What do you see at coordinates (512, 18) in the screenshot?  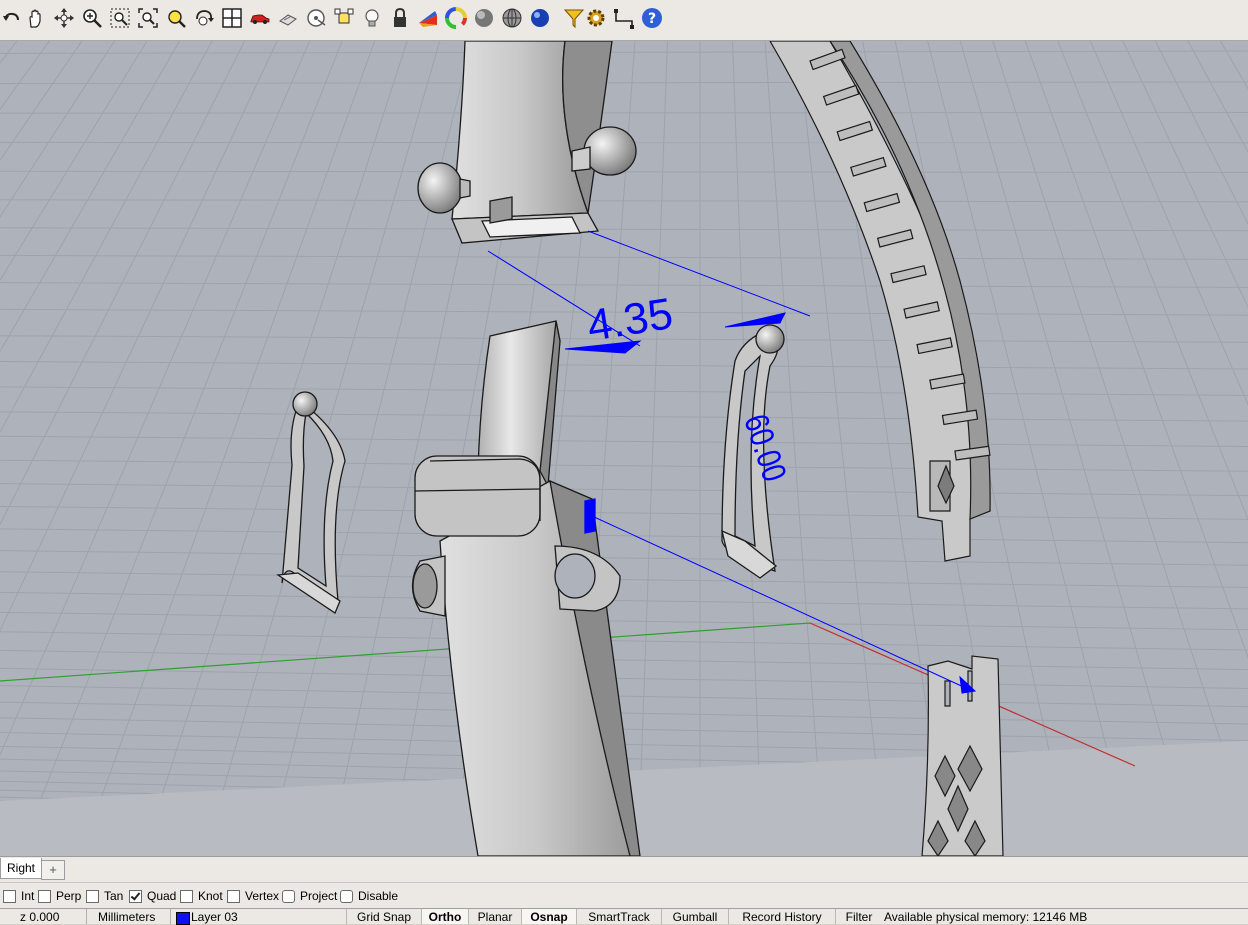 I see `ghosted-sphere-icon` at bounding box center [512, 18].